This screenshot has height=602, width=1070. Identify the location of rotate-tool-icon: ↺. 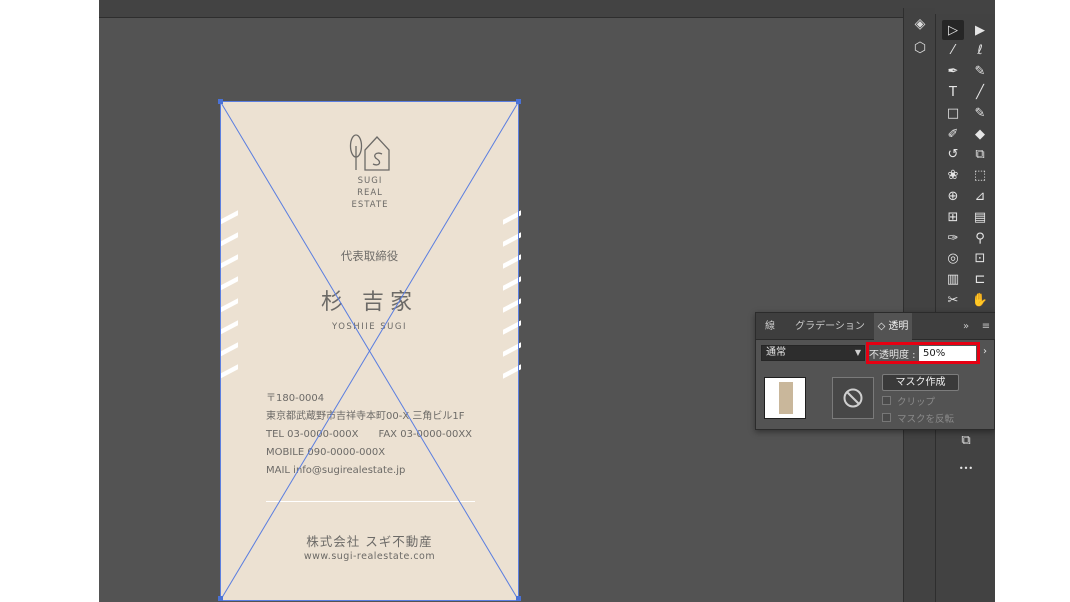
(953, 155).